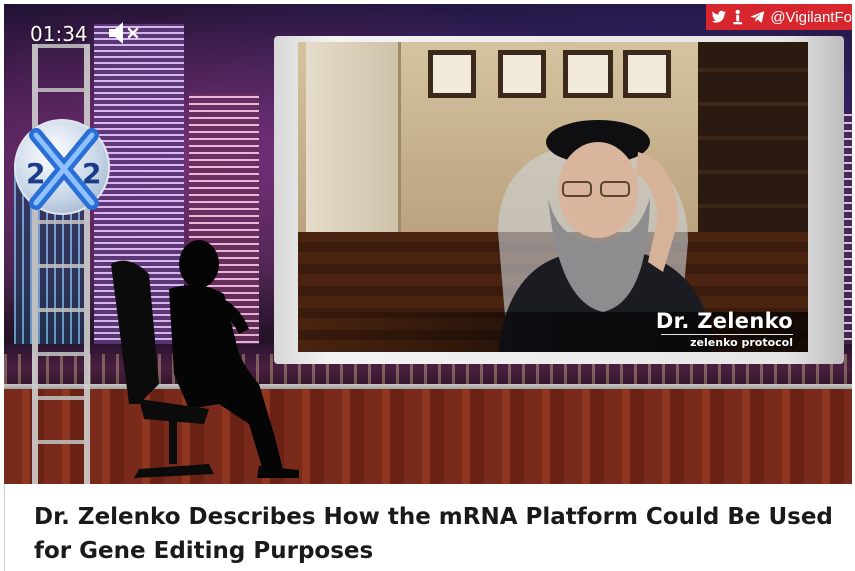  I want to click on rumble-icon, so click(738, 17).